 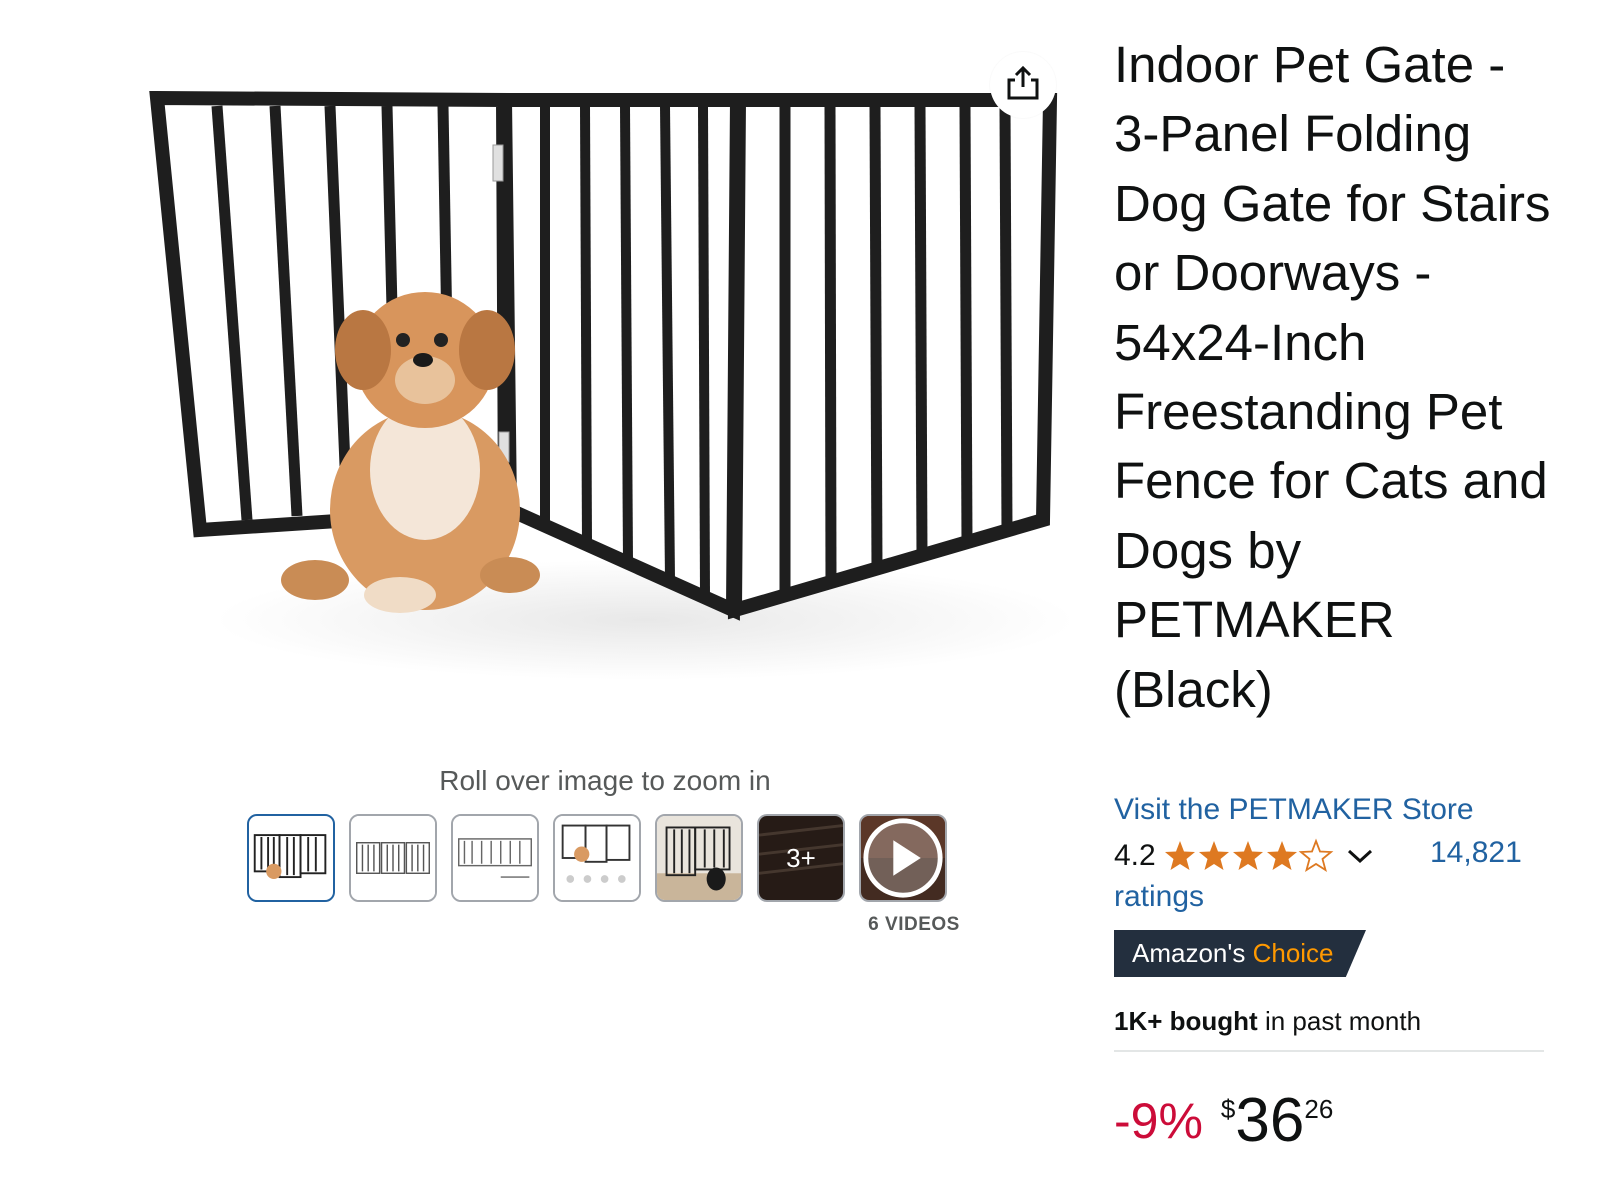 I want to click on discount-percent: -9%, so click(x=1158, y=1121).